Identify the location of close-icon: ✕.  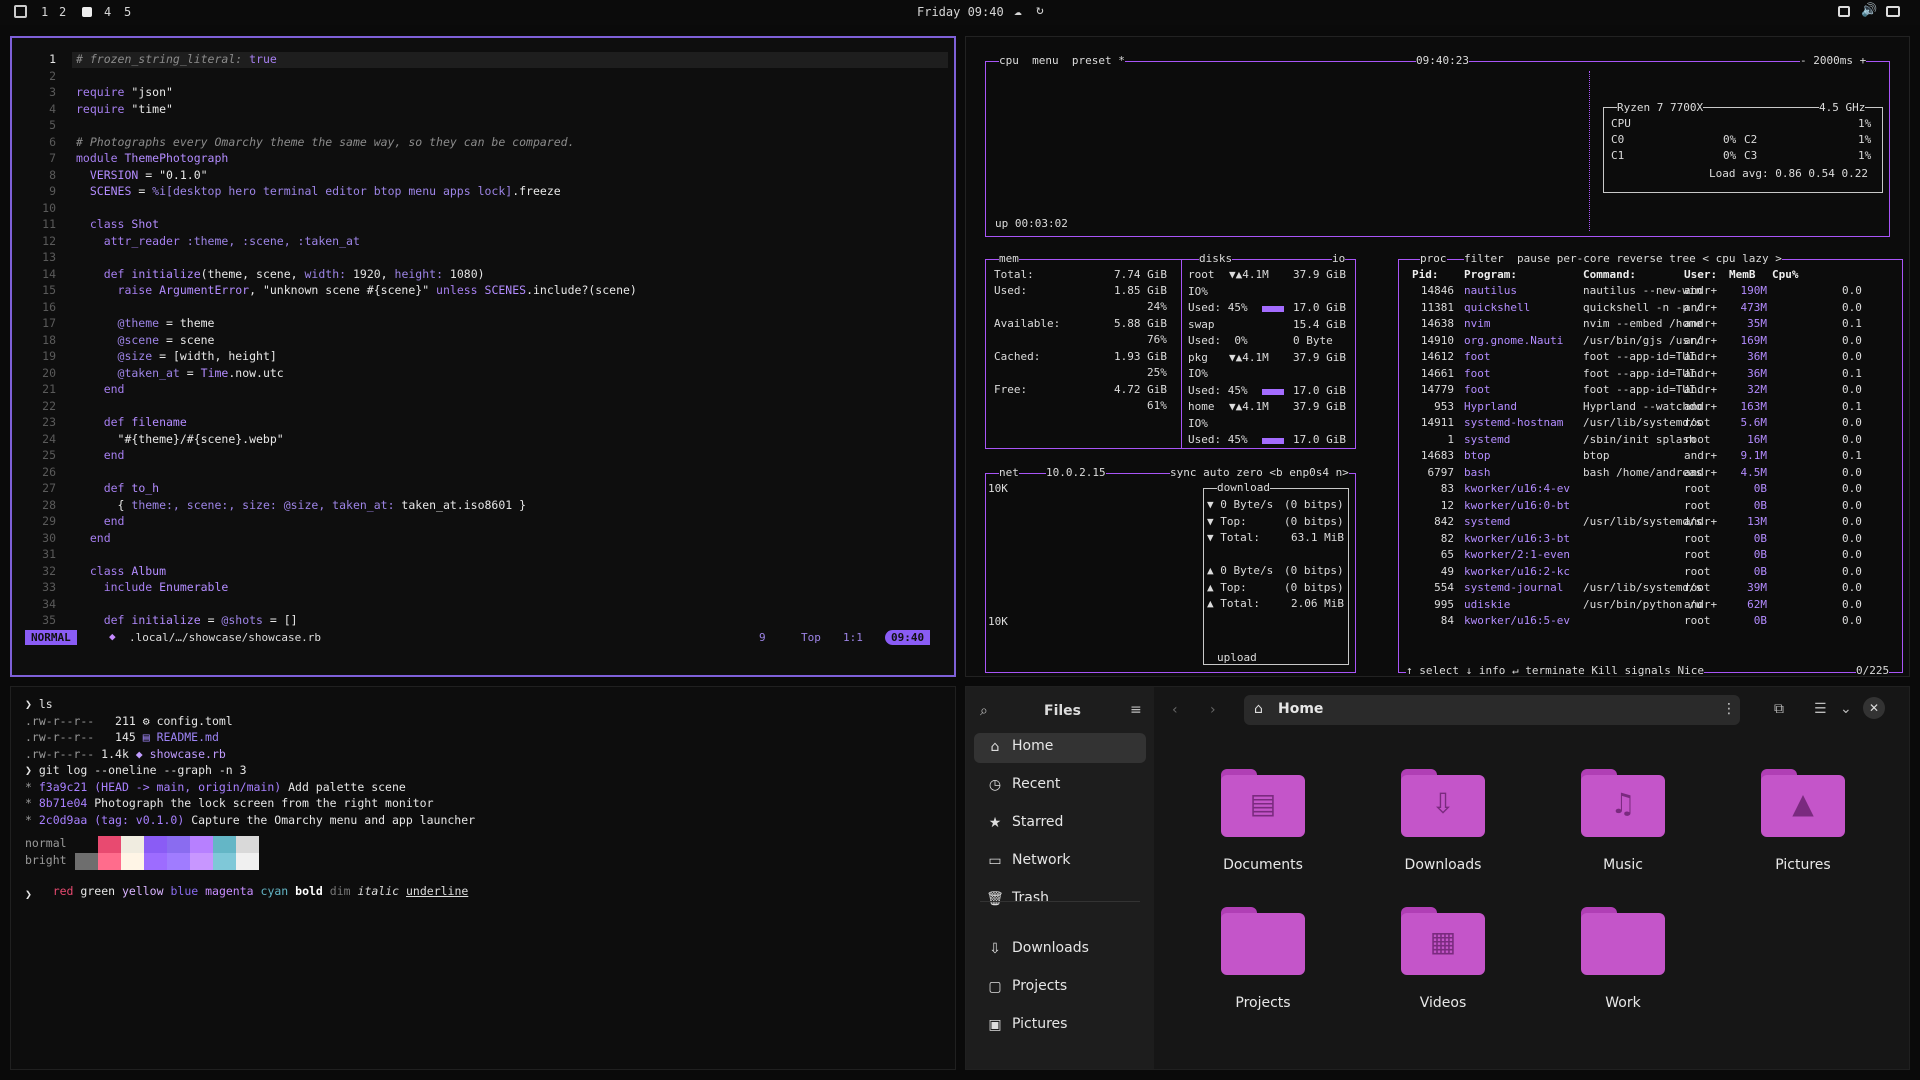
(1874, 708).